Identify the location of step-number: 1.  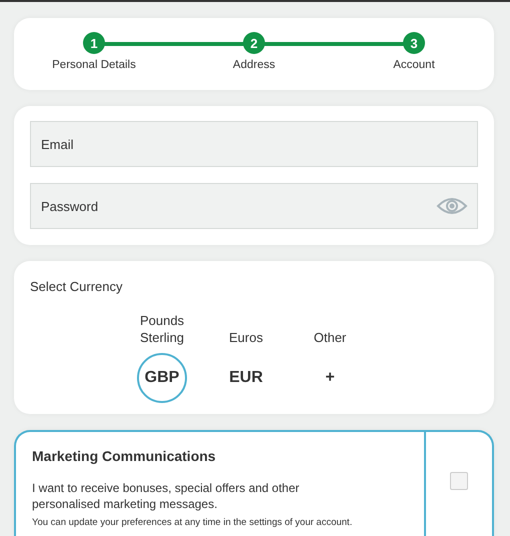
(94, 43).